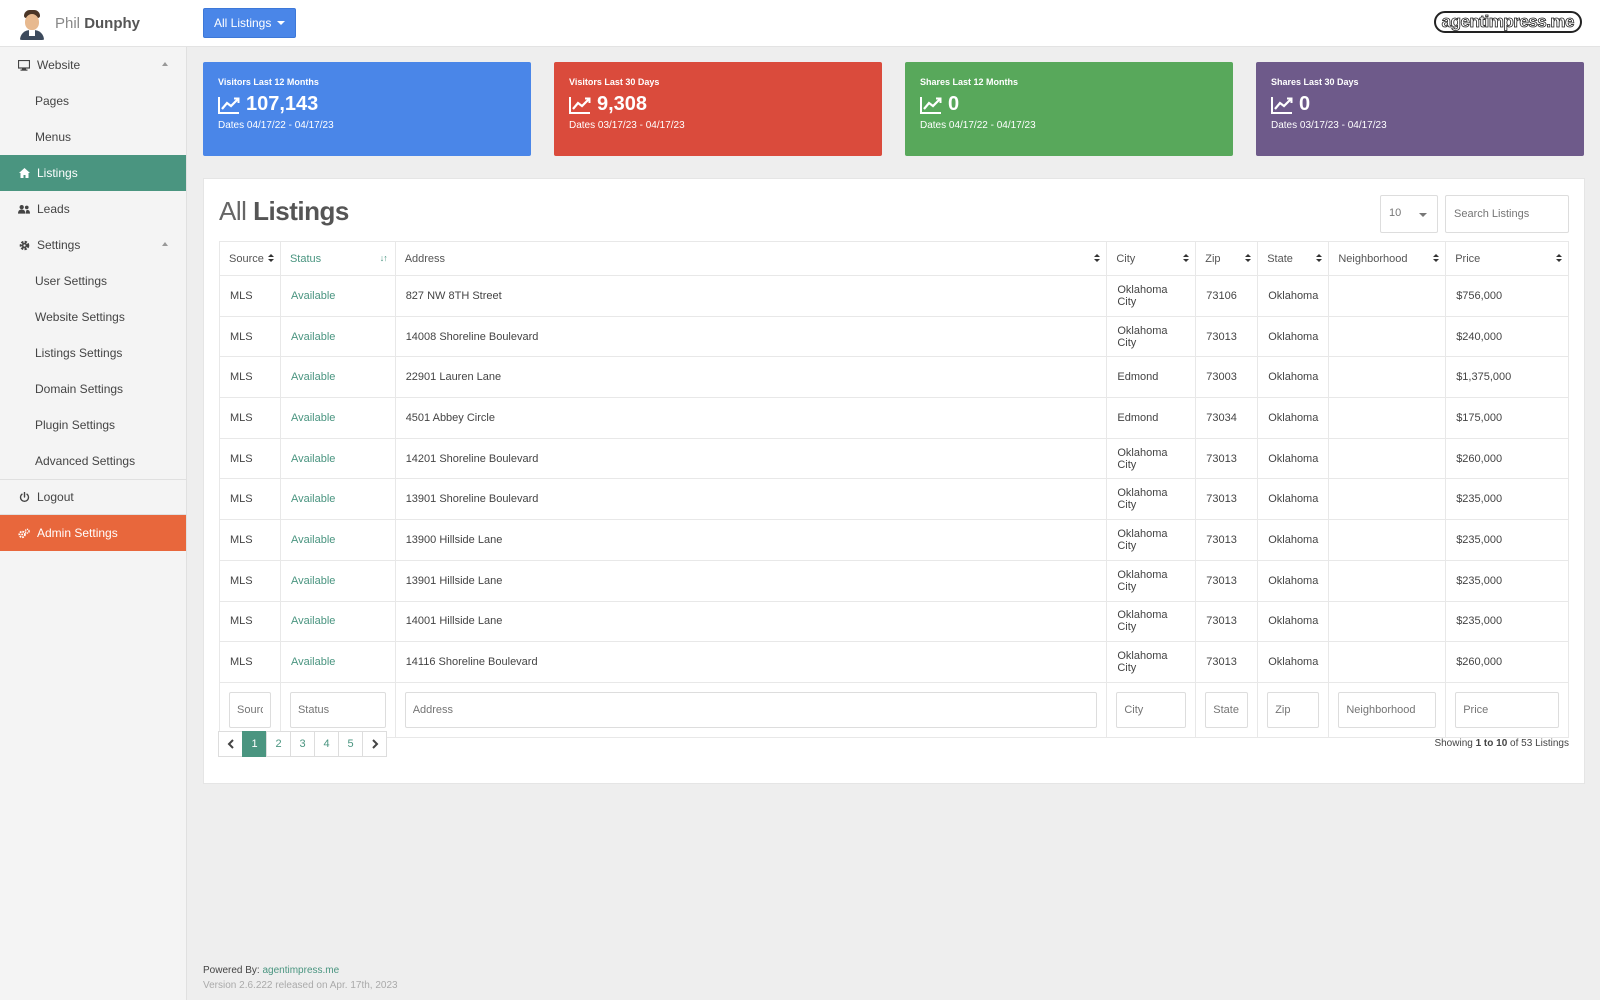 The width and height of the screenshot is (1600, 1000). What do you see at coordinates (93, 389) in the screenshot?
I see `sidebar-item-domain-settings: Domain Settings` at bounding box center [93, 389].